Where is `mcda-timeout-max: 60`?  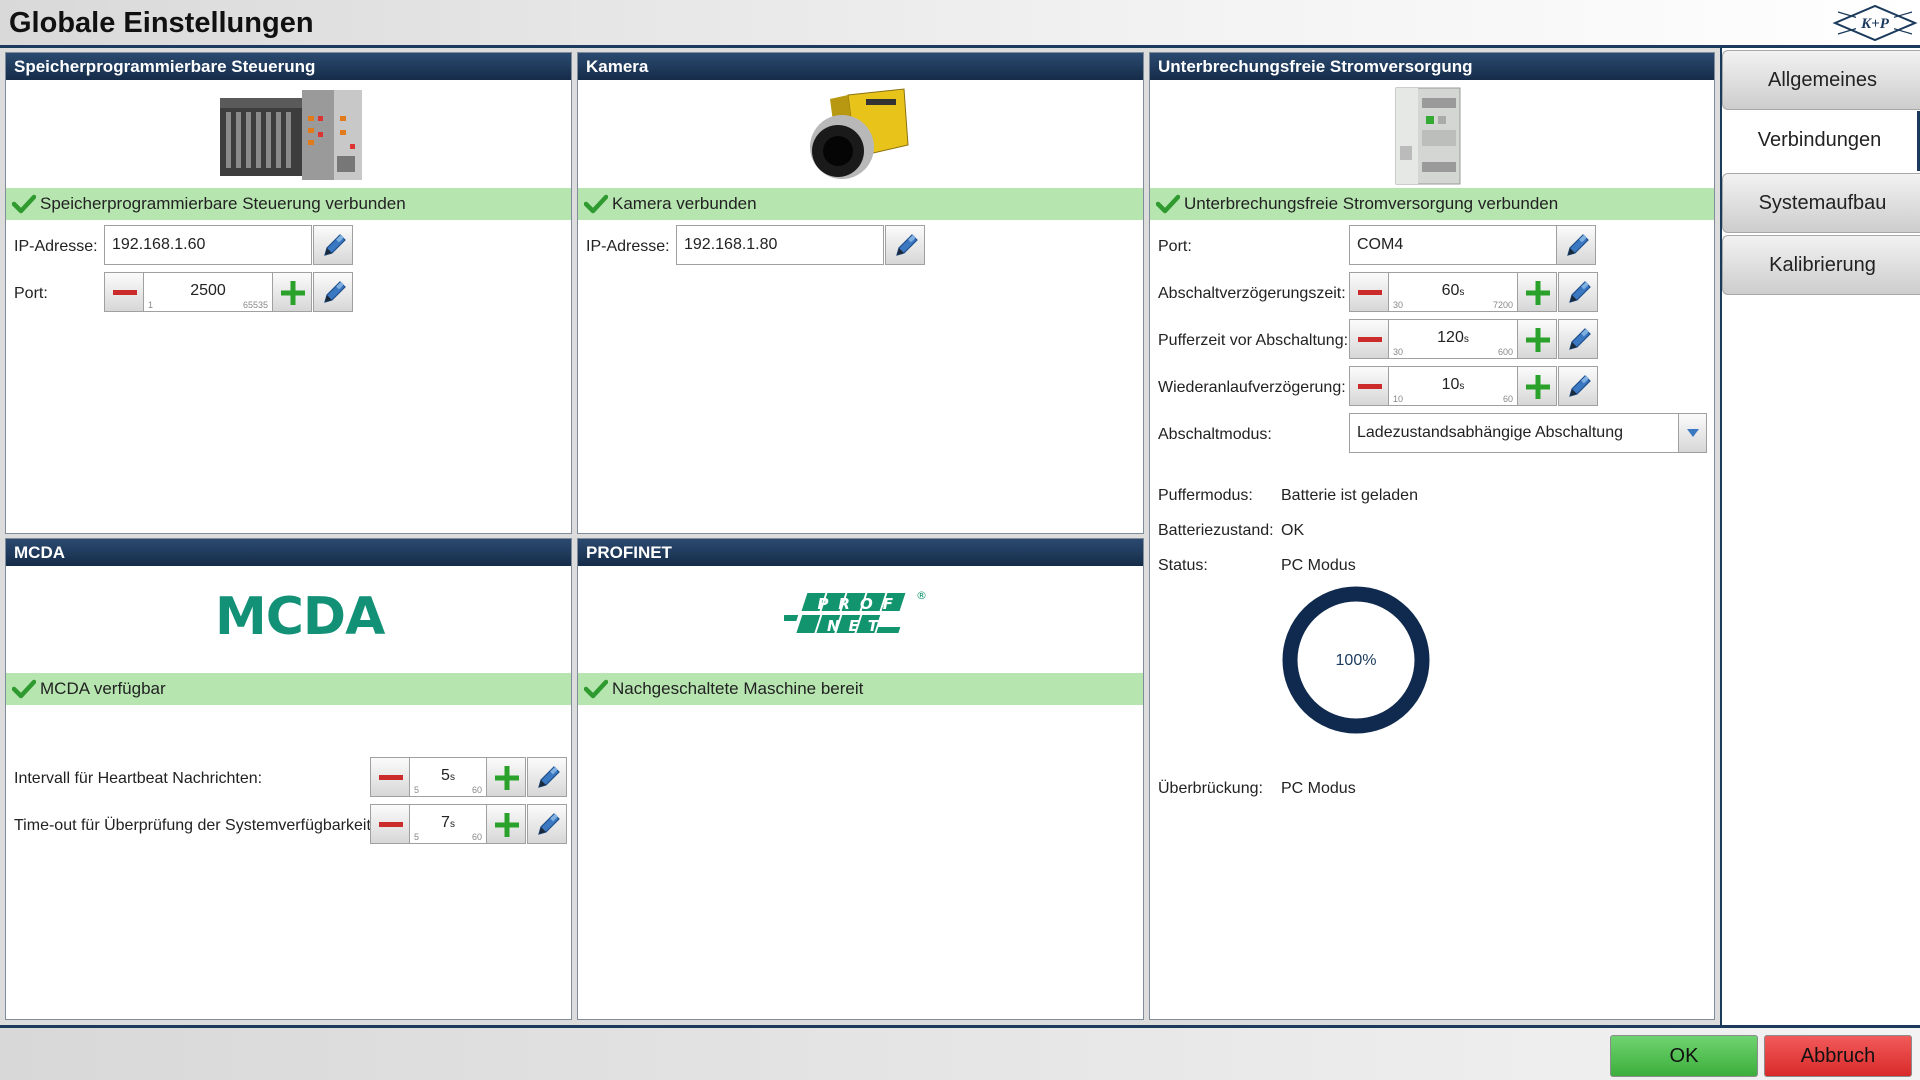
mcda-timeout-max: 60 is located at coordinates (476, 837).